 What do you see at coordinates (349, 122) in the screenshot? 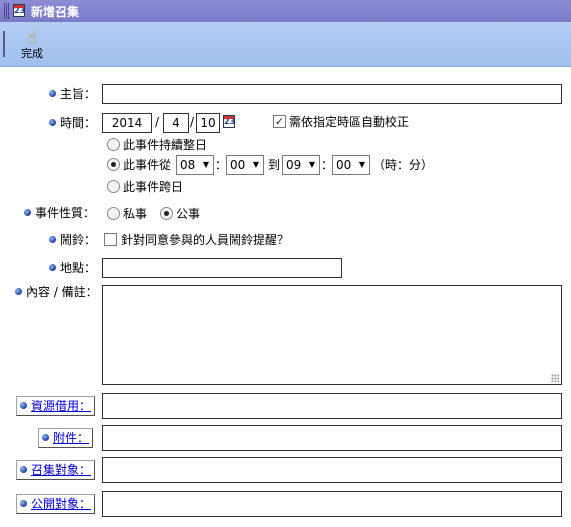
I see `timezone-label: 需依指定時區自動校正` at bounding box center [349, 122].